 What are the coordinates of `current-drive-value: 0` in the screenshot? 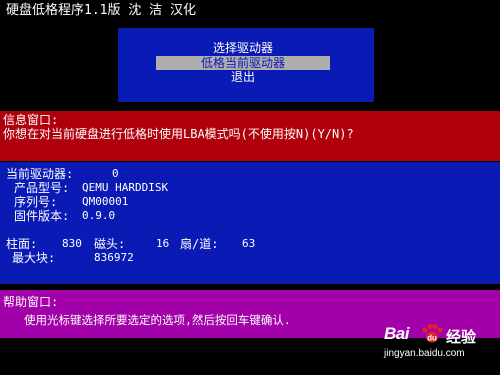 It's located at (115, 173).